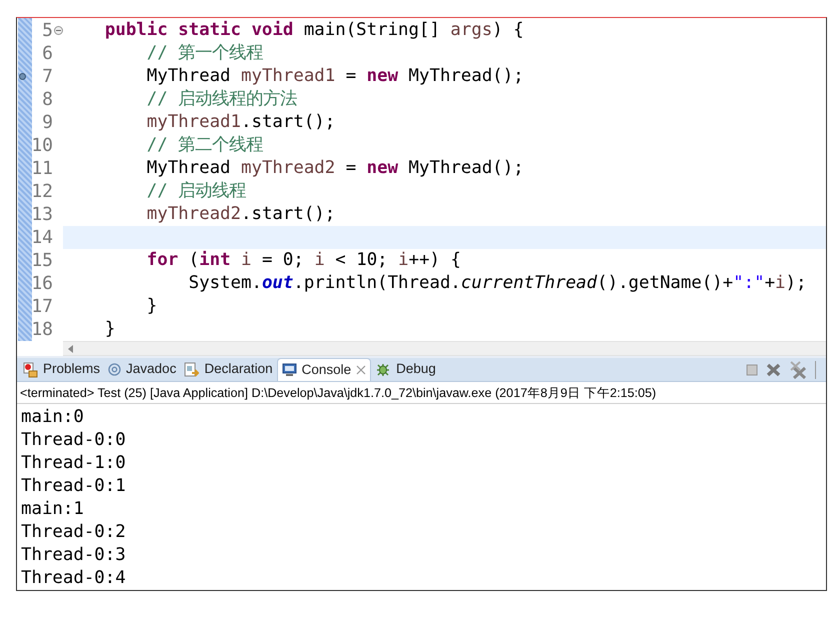 This screenshot has width=840, height=623. Describe the element at coordinates (53, 417) in the screenshot. I see `console-output-line: main:0` at that location.